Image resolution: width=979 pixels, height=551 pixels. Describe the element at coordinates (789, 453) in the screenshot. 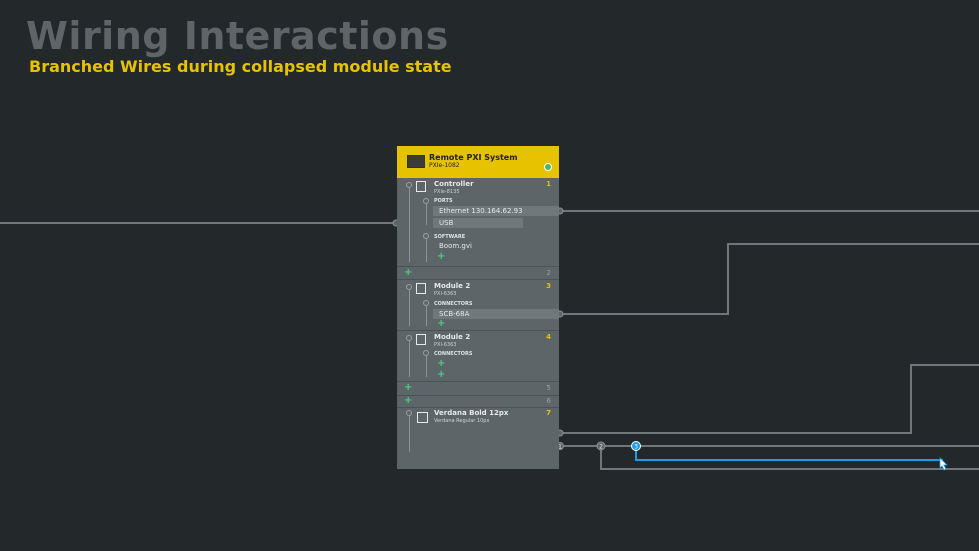

I see `wire-selected` at that location.